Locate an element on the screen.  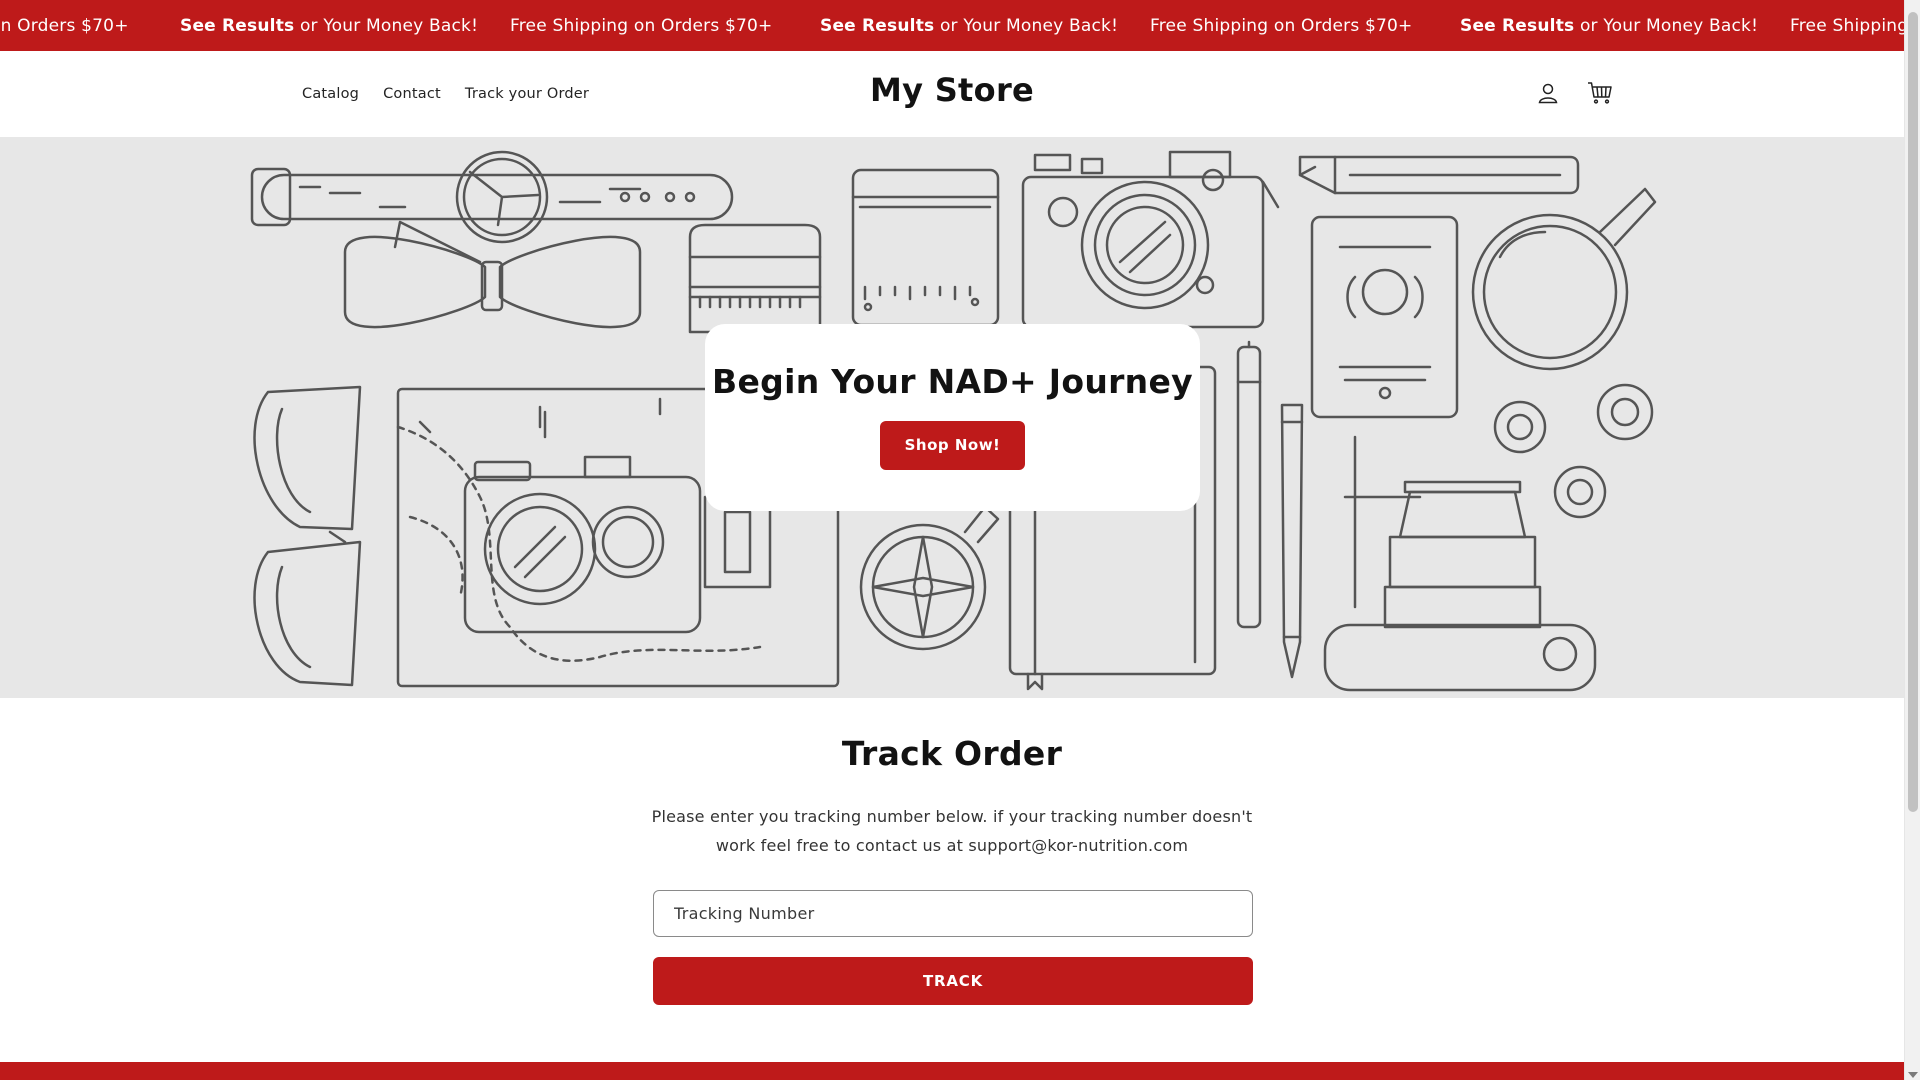
store-logo-container: My Store is located at coordinates (952, 90).